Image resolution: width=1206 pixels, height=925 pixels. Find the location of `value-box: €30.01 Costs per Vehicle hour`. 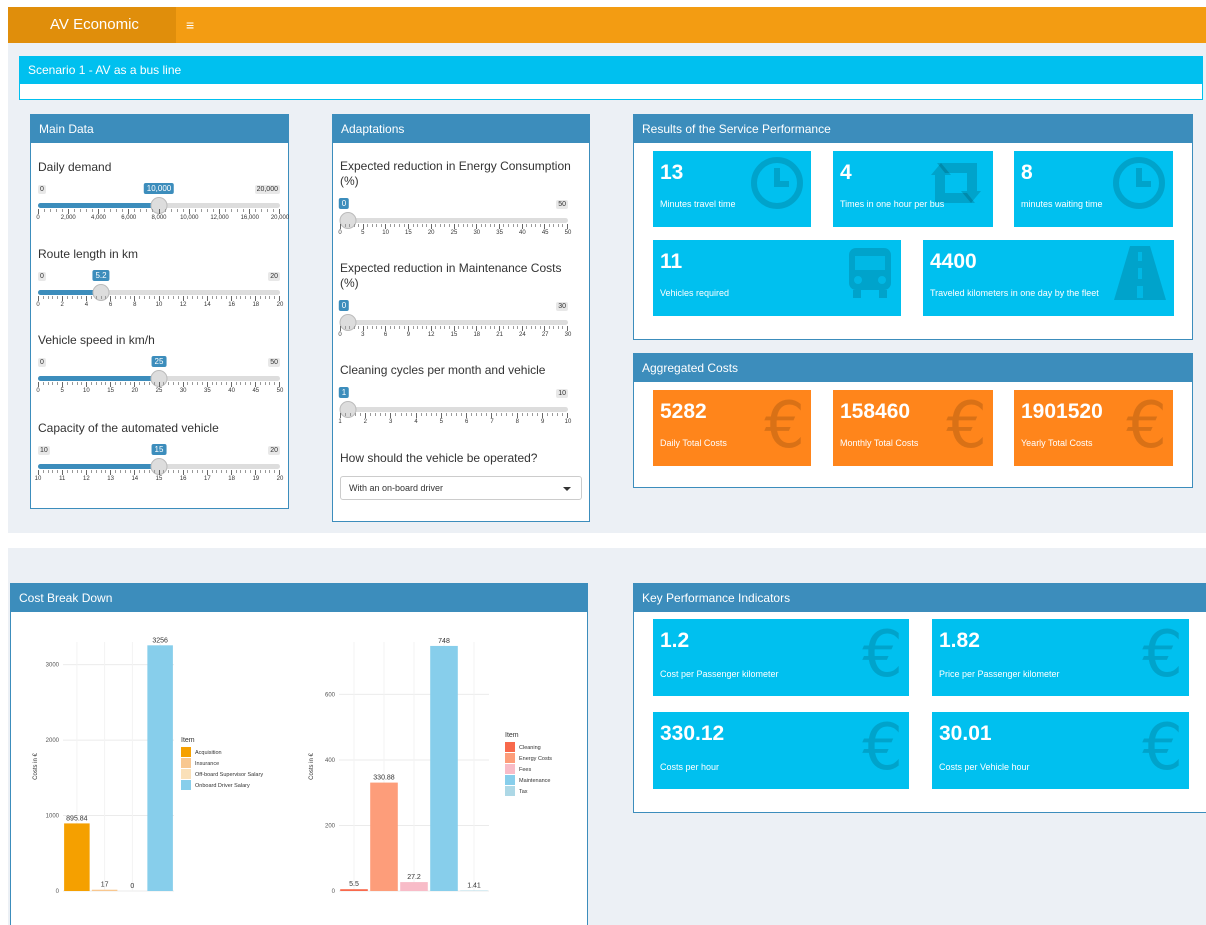

value-box: €30.01 Costs per Vehicle hour is located at coordinates (1060, 750).